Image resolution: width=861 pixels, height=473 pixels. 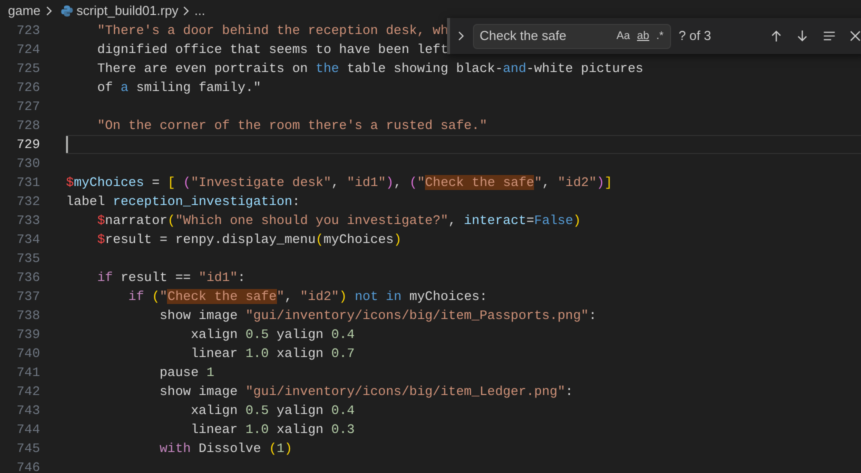 What do you see at coordinates (660, 36) in the screenshot?
I see `regex-toggle: .*` at bounding box center [660, 36].